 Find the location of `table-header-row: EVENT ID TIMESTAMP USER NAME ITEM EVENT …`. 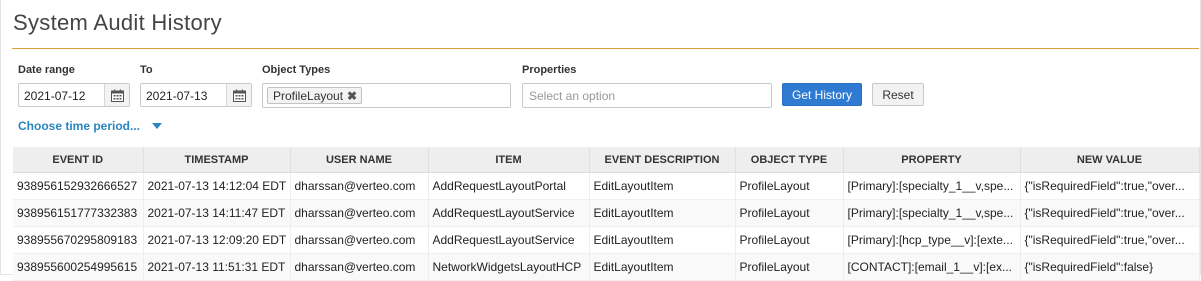

table-header-row: EVENT ID TIMESTAMP USER NAME ITEM EVENT … is located at coordinates (606, 160).